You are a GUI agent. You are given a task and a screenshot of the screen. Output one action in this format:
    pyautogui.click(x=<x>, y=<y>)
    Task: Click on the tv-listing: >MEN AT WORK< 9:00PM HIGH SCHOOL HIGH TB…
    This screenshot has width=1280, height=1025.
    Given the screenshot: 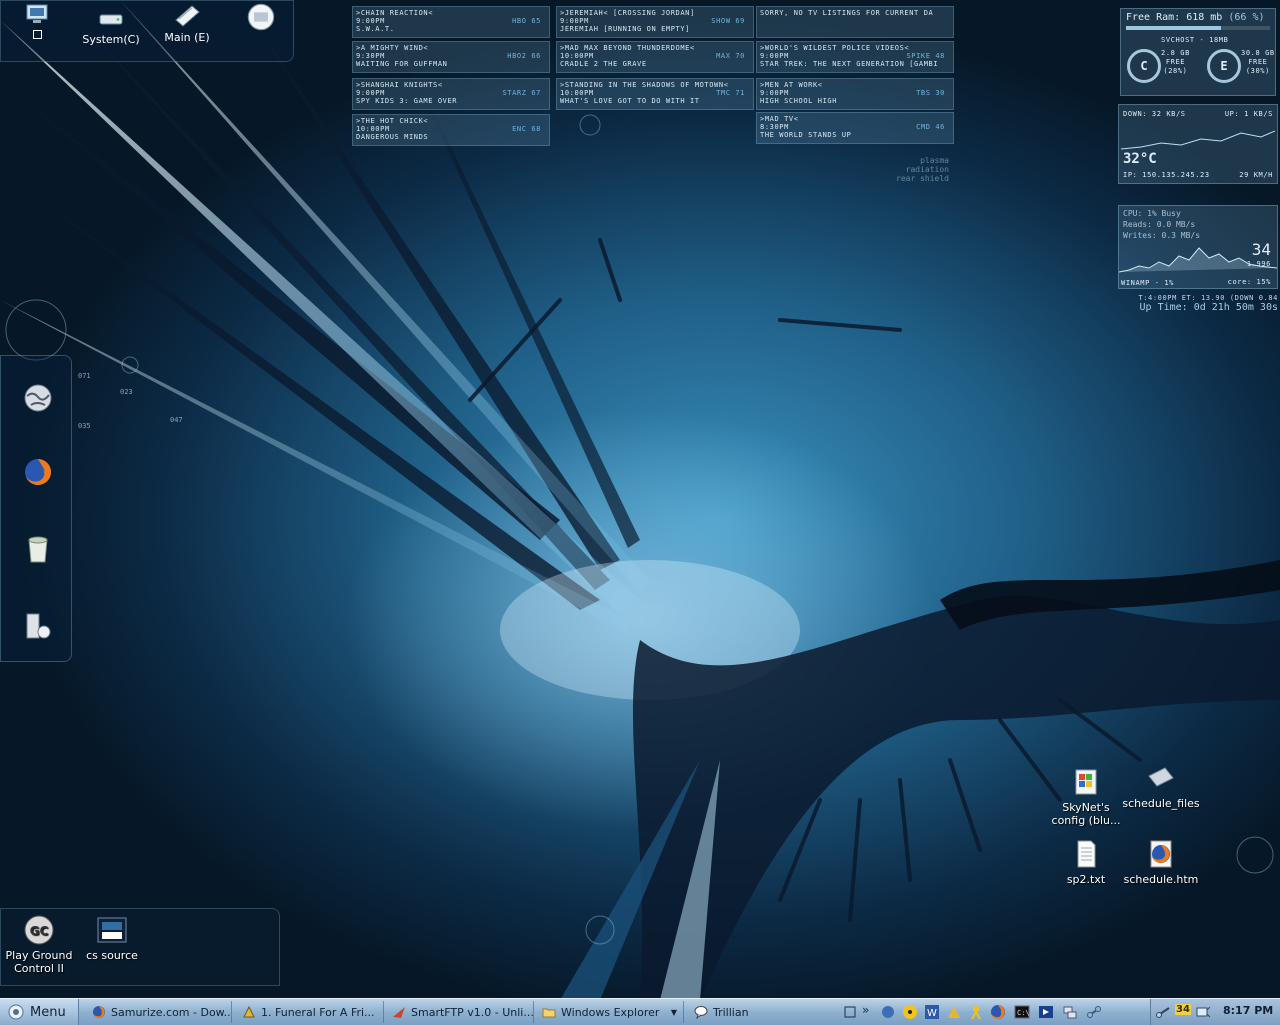 What is the action you would take?
    pyautogui.click(x=855, y=94)
    